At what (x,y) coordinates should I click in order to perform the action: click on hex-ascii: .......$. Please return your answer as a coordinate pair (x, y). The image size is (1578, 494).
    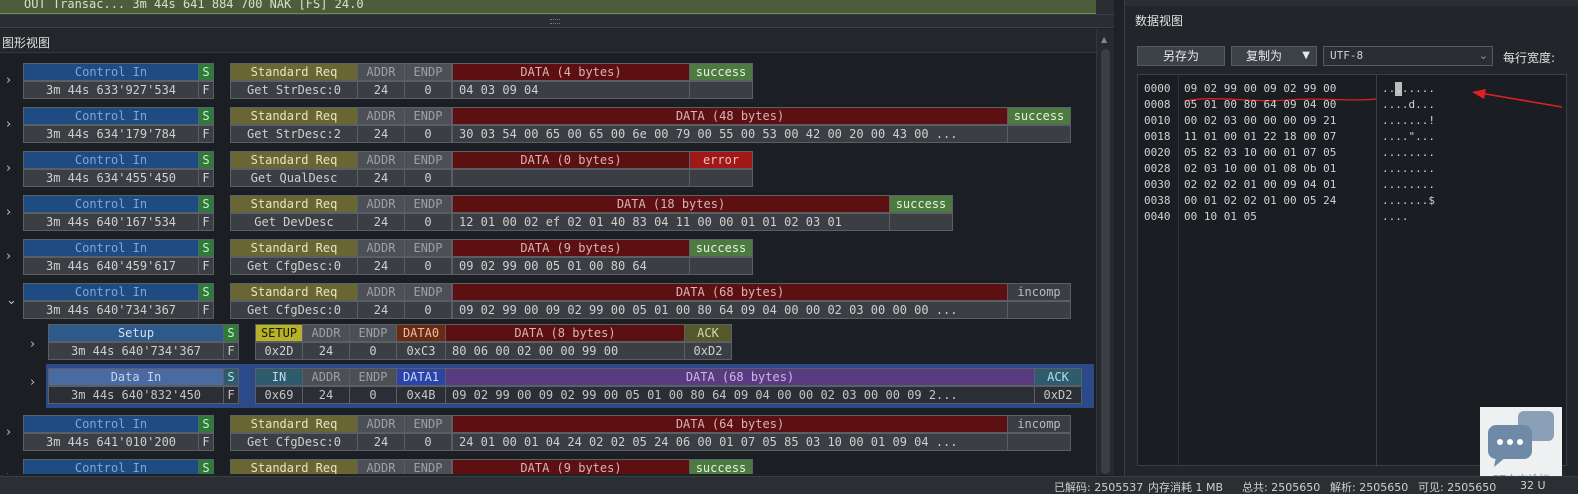
    Looking at the image, I should click on (1408, 200).